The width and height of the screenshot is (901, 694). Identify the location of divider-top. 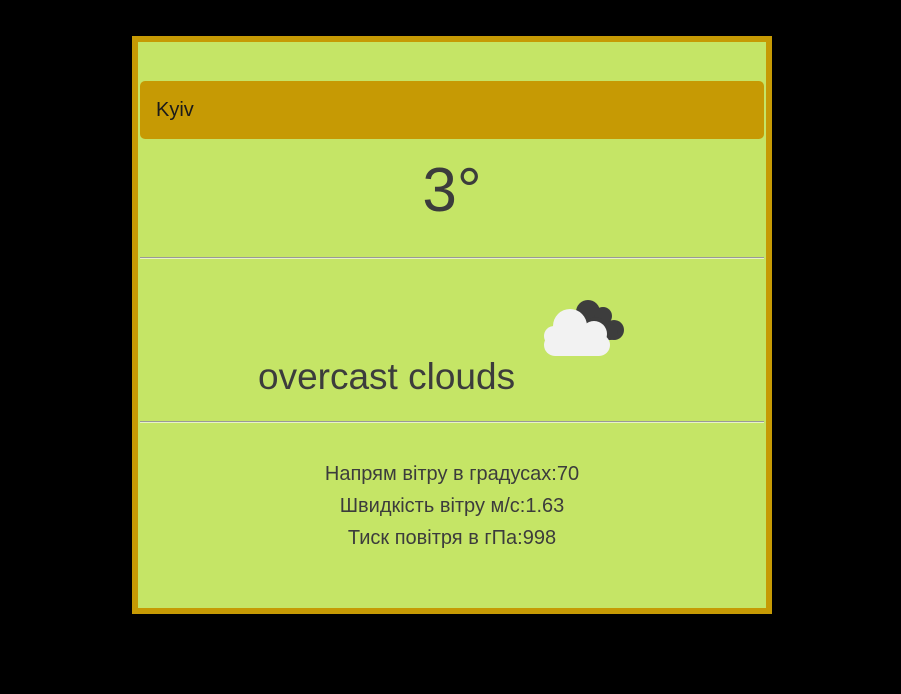
(452, 258).